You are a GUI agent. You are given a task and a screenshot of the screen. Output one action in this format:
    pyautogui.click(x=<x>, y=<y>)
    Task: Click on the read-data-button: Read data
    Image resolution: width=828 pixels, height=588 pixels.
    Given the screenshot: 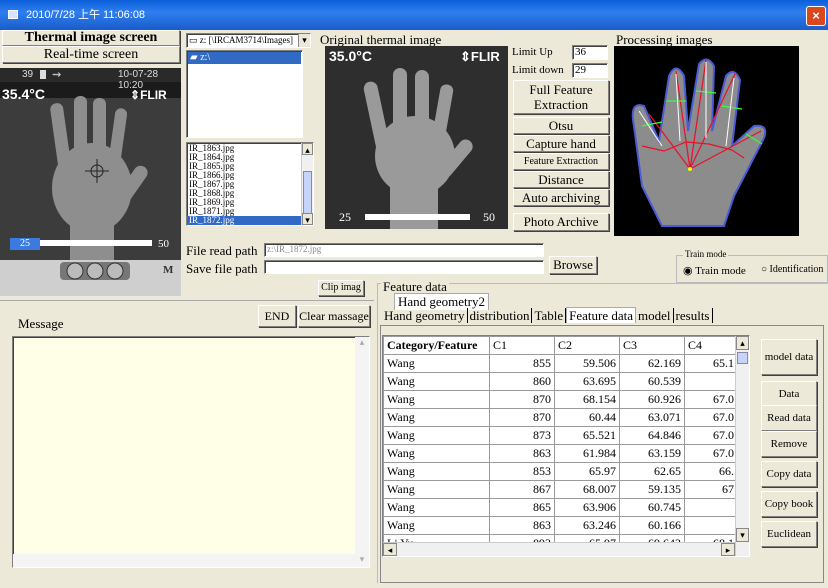 What is the action you would take?
    pyautogui.click(x=789, y=418)
    